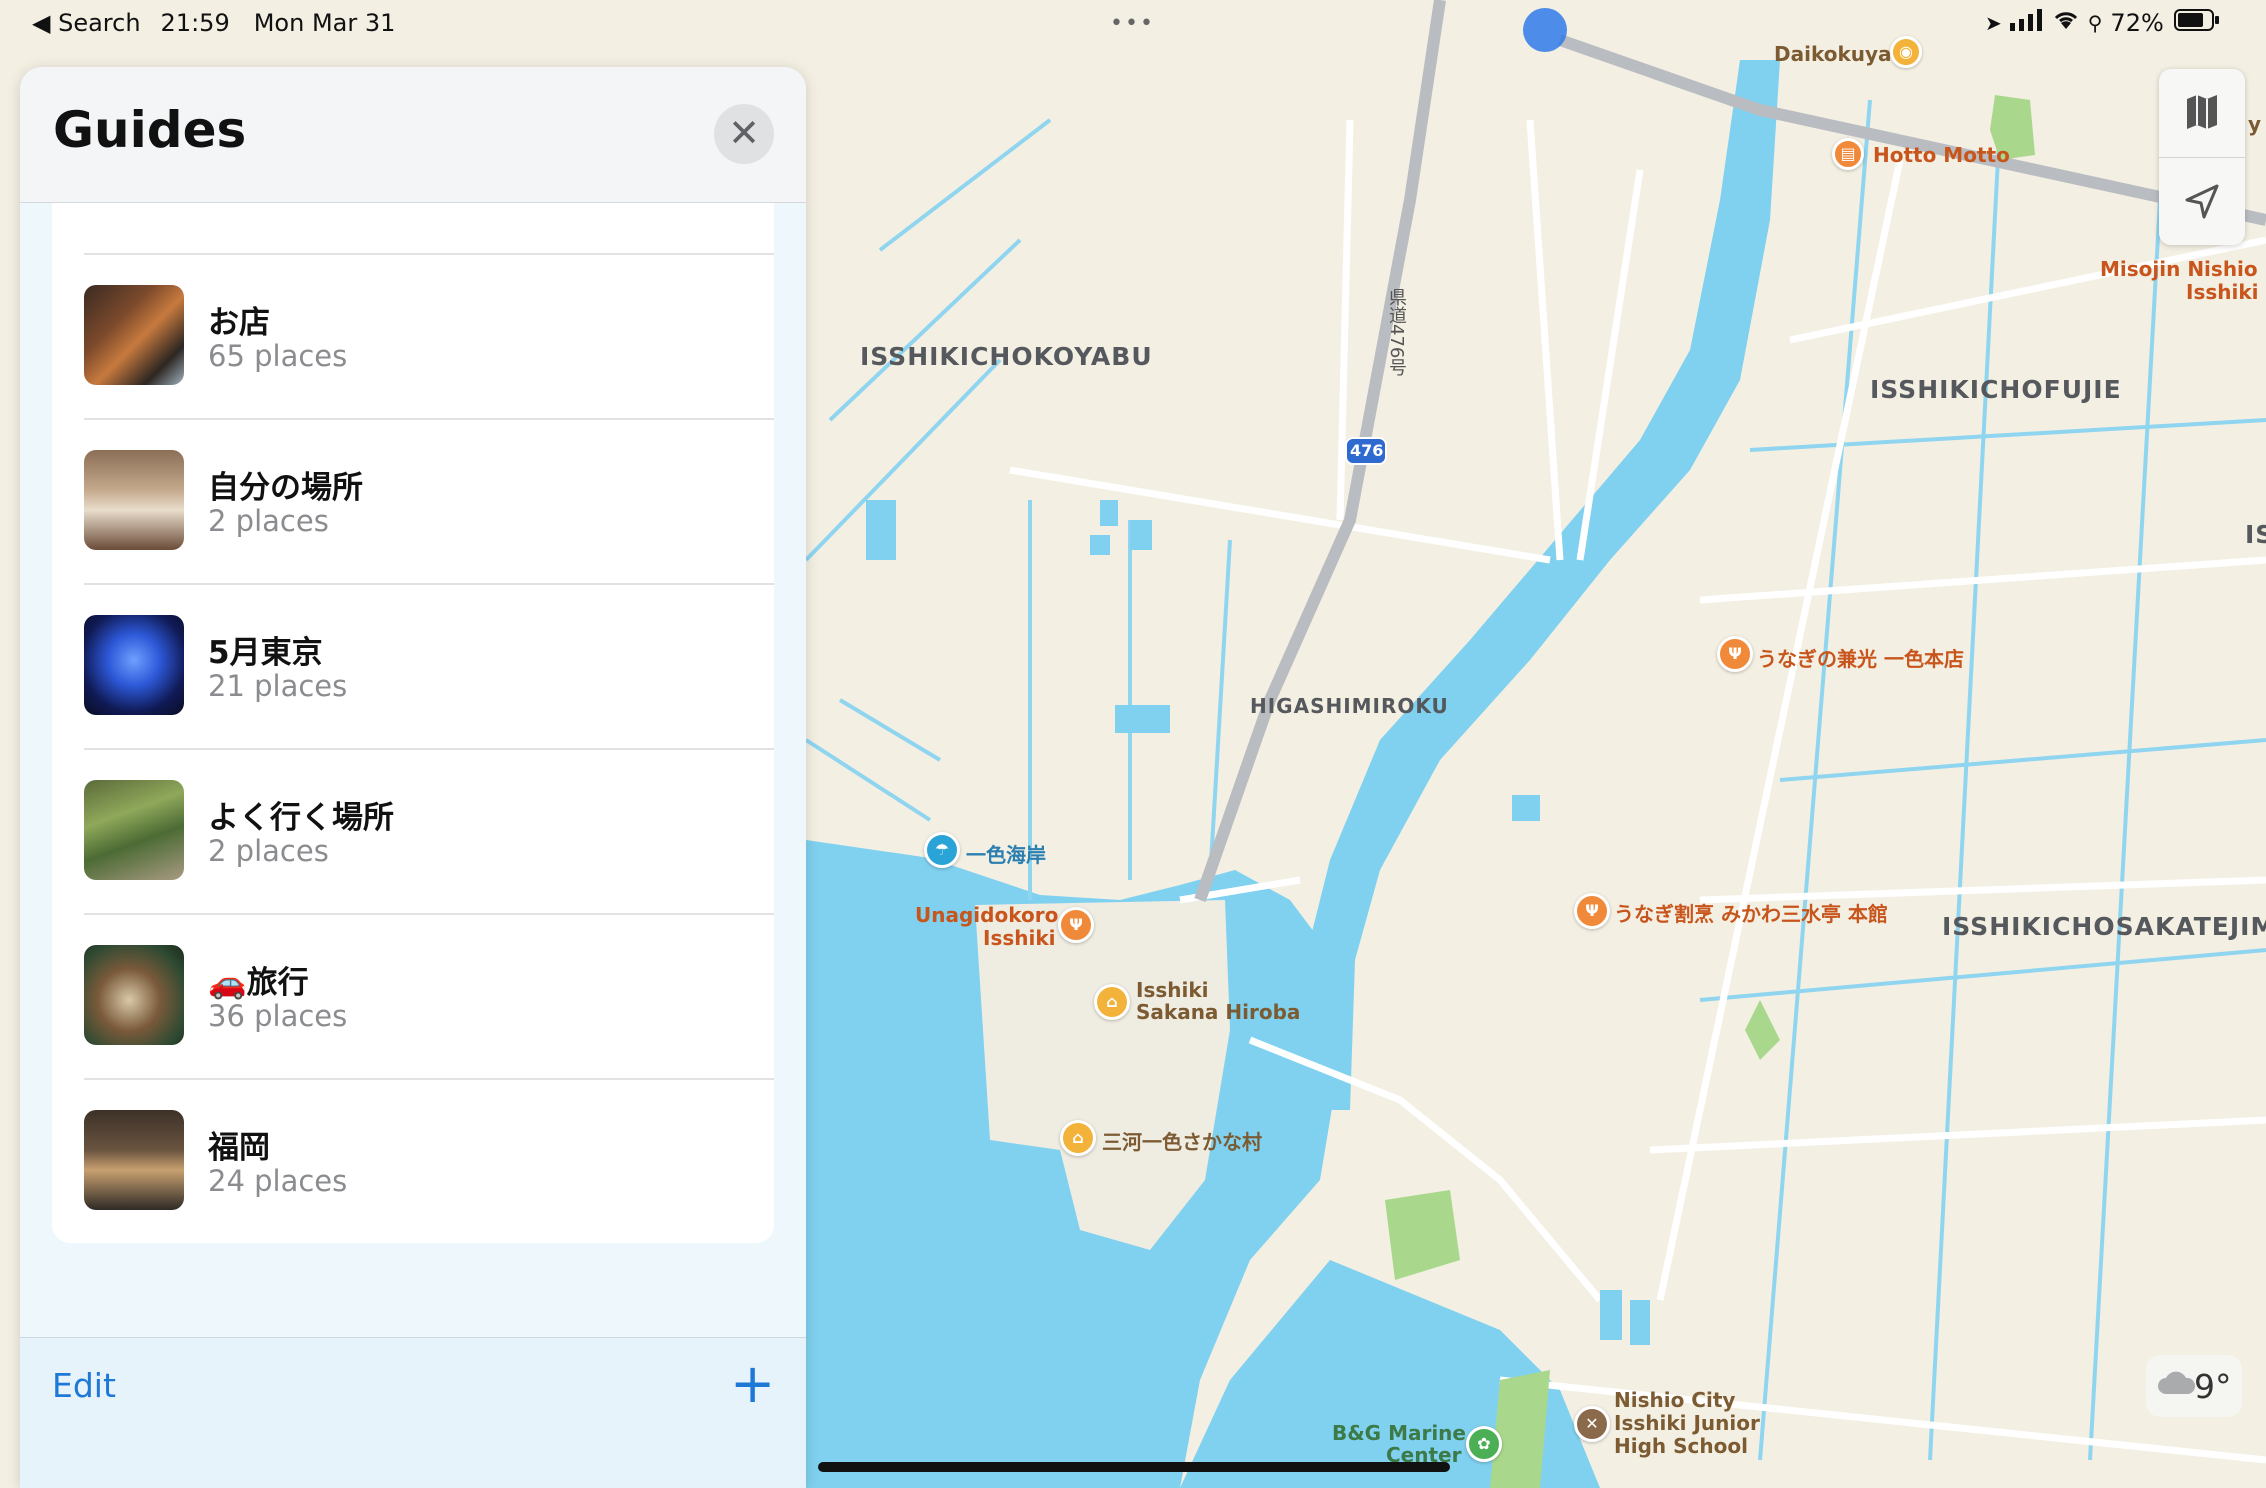 This screenshot has width=2266, height=1488. What do you see at coordinates (1396, 332) in the screenshot?
I see `route-label: 県道476号` at bounding box center [1396, 332].